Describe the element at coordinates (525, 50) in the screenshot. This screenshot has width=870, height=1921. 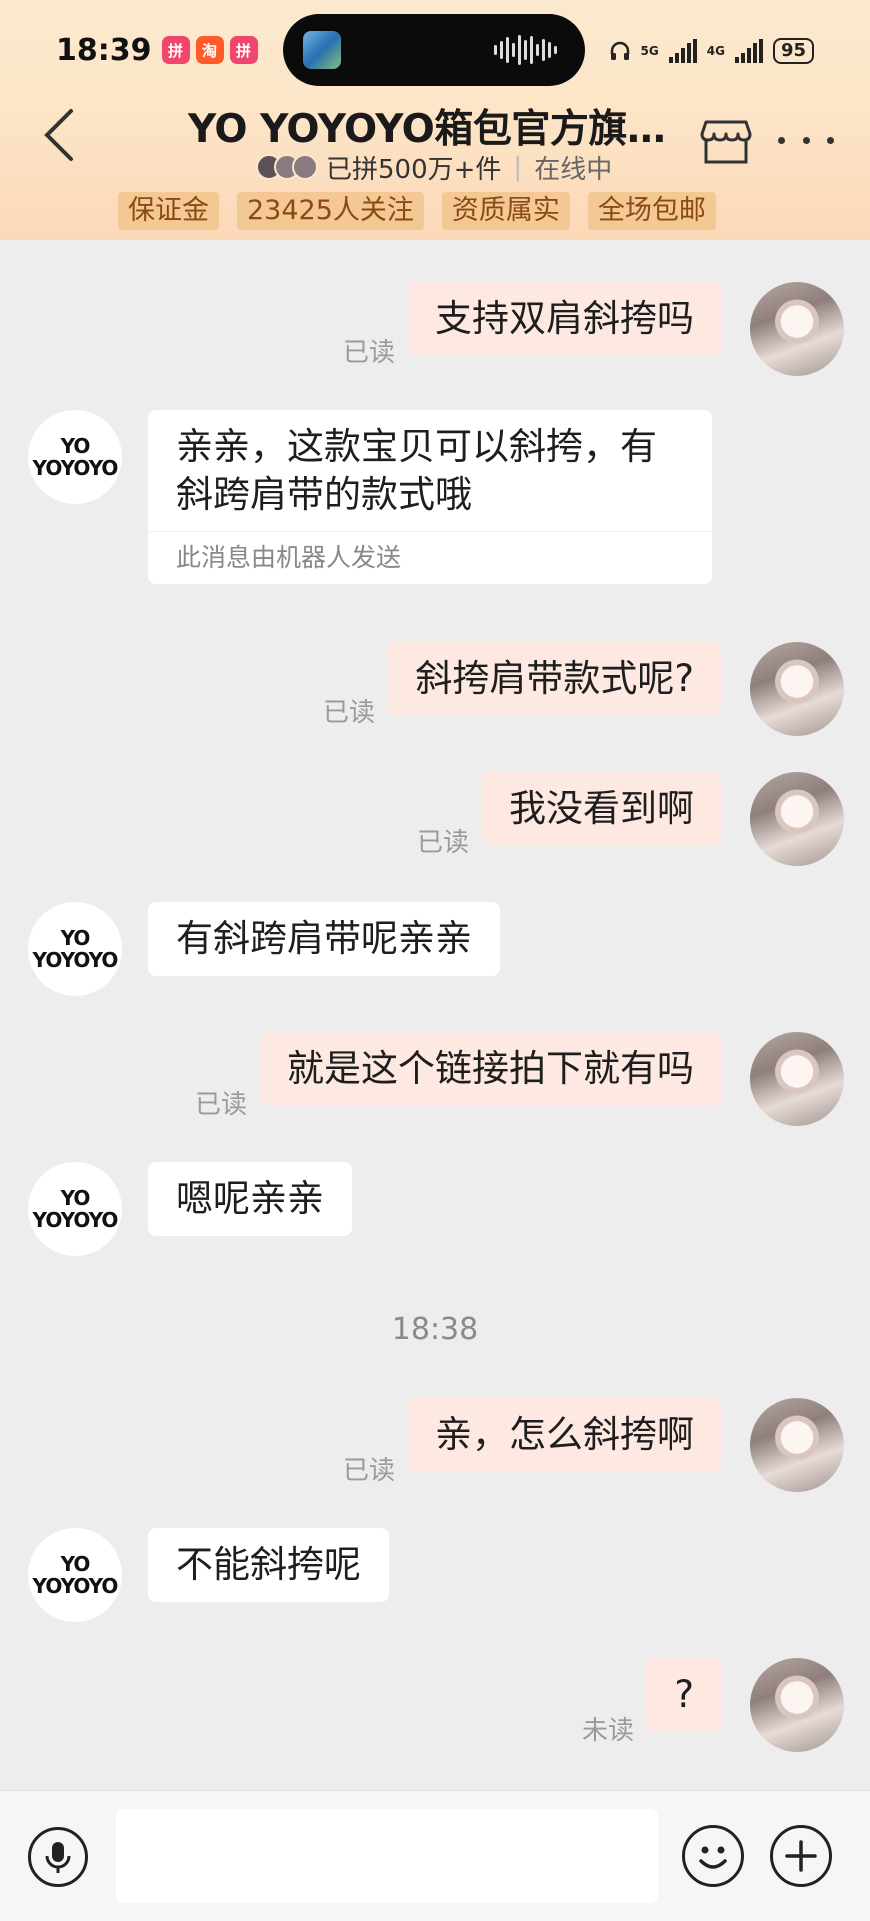
I see `audio-wave-icon` at that location.